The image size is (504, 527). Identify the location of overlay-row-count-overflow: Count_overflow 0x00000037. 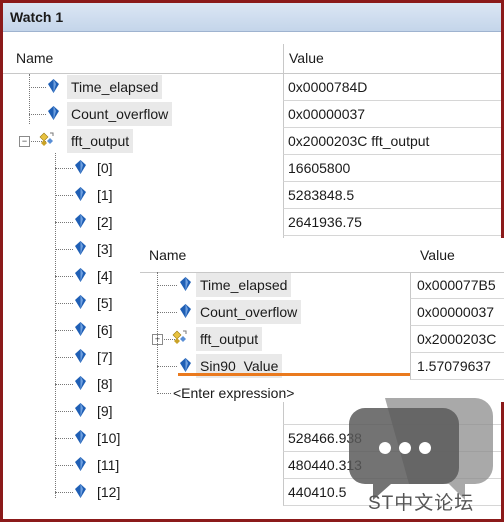
(322, 312).